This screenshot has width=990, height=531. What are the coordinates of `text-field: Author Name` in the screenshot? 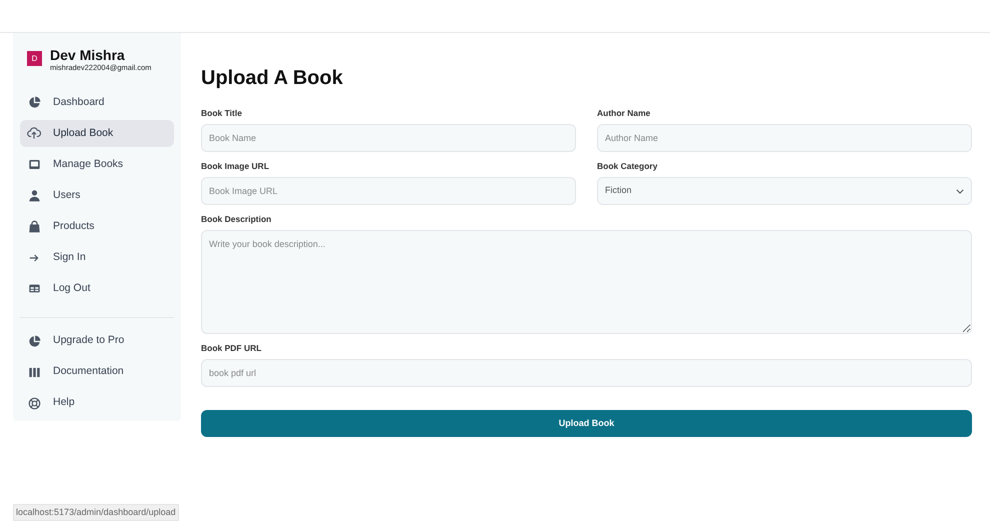 It's located at (784, 138).